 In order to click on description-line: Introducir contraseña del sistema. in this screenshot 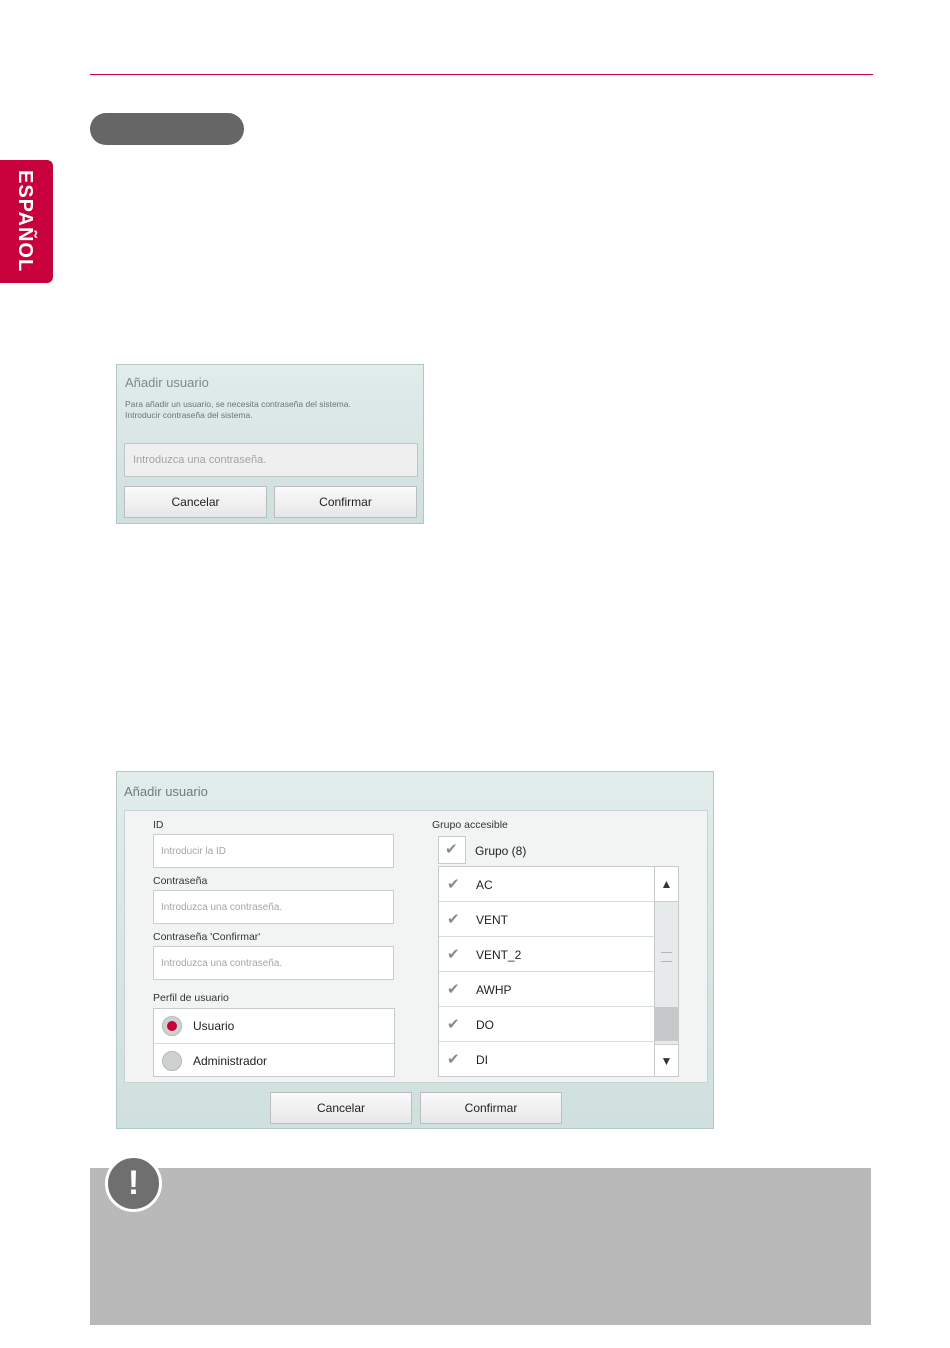, I will do `click(189, 415)`.